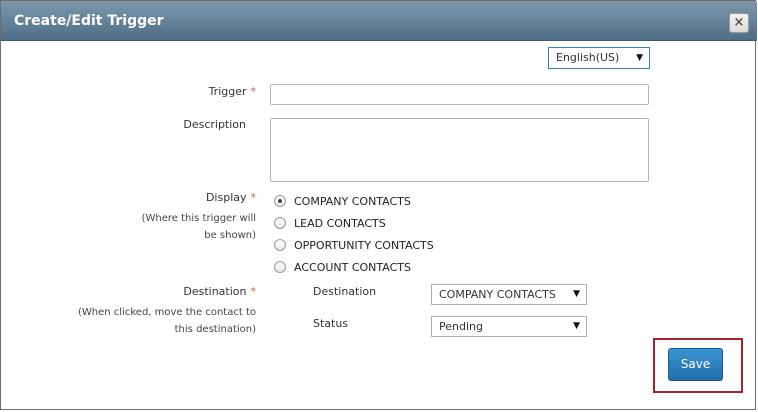 This screenshot has width=758, height=412. What do you see at coordinates (352, 267) in the screenshot?
I see `display-option-label: ACCOUNT CONTACTS` at bounding box center [352, 267].